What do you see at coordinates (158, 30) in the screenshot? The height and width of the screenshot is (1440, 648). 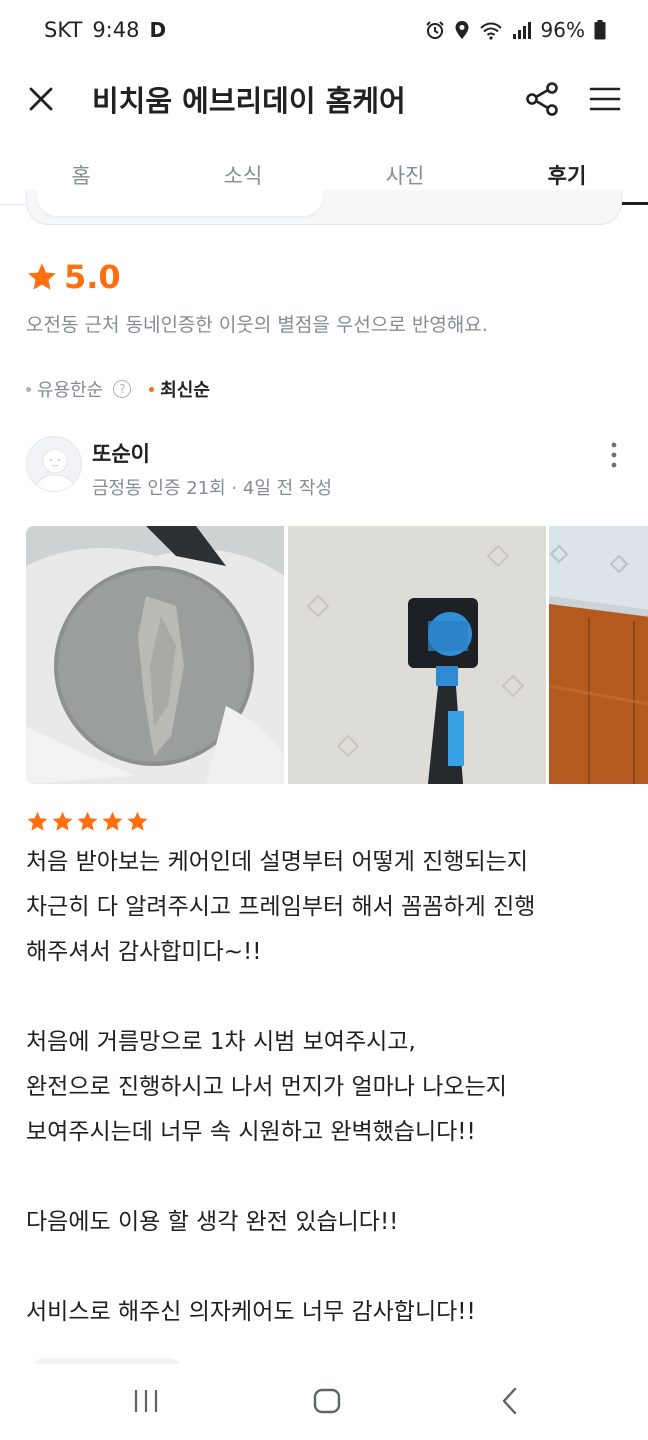 I see `app-notification-icon: D` at bounding box center [158, 30].